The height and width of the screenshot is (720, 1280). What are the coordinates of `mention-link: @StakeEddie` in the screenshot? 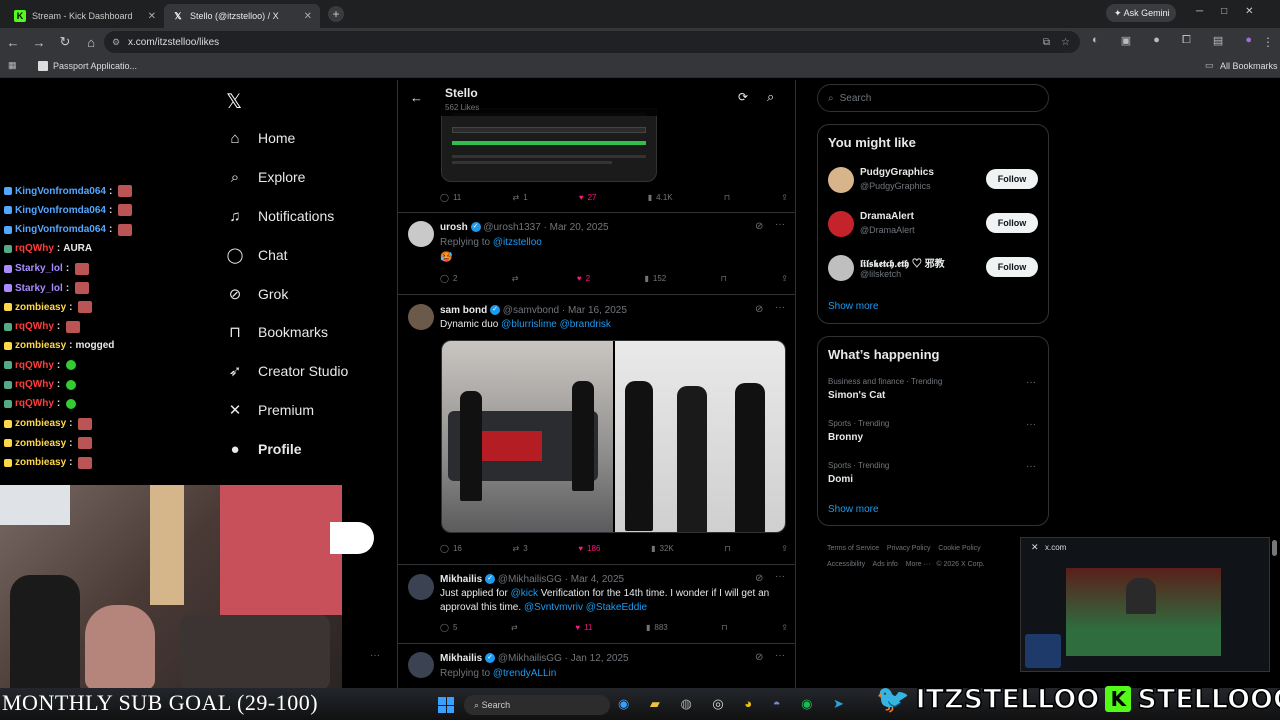 It's located at (616, 607).